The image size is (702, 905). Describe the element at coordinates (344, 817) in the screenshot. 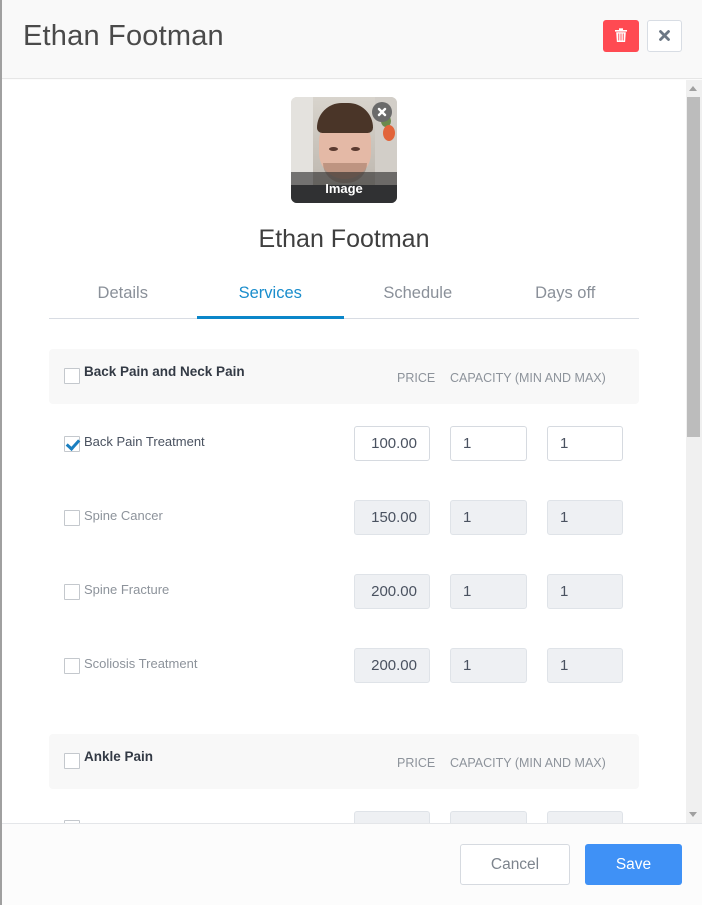

I see `service-row-partial` at that location.